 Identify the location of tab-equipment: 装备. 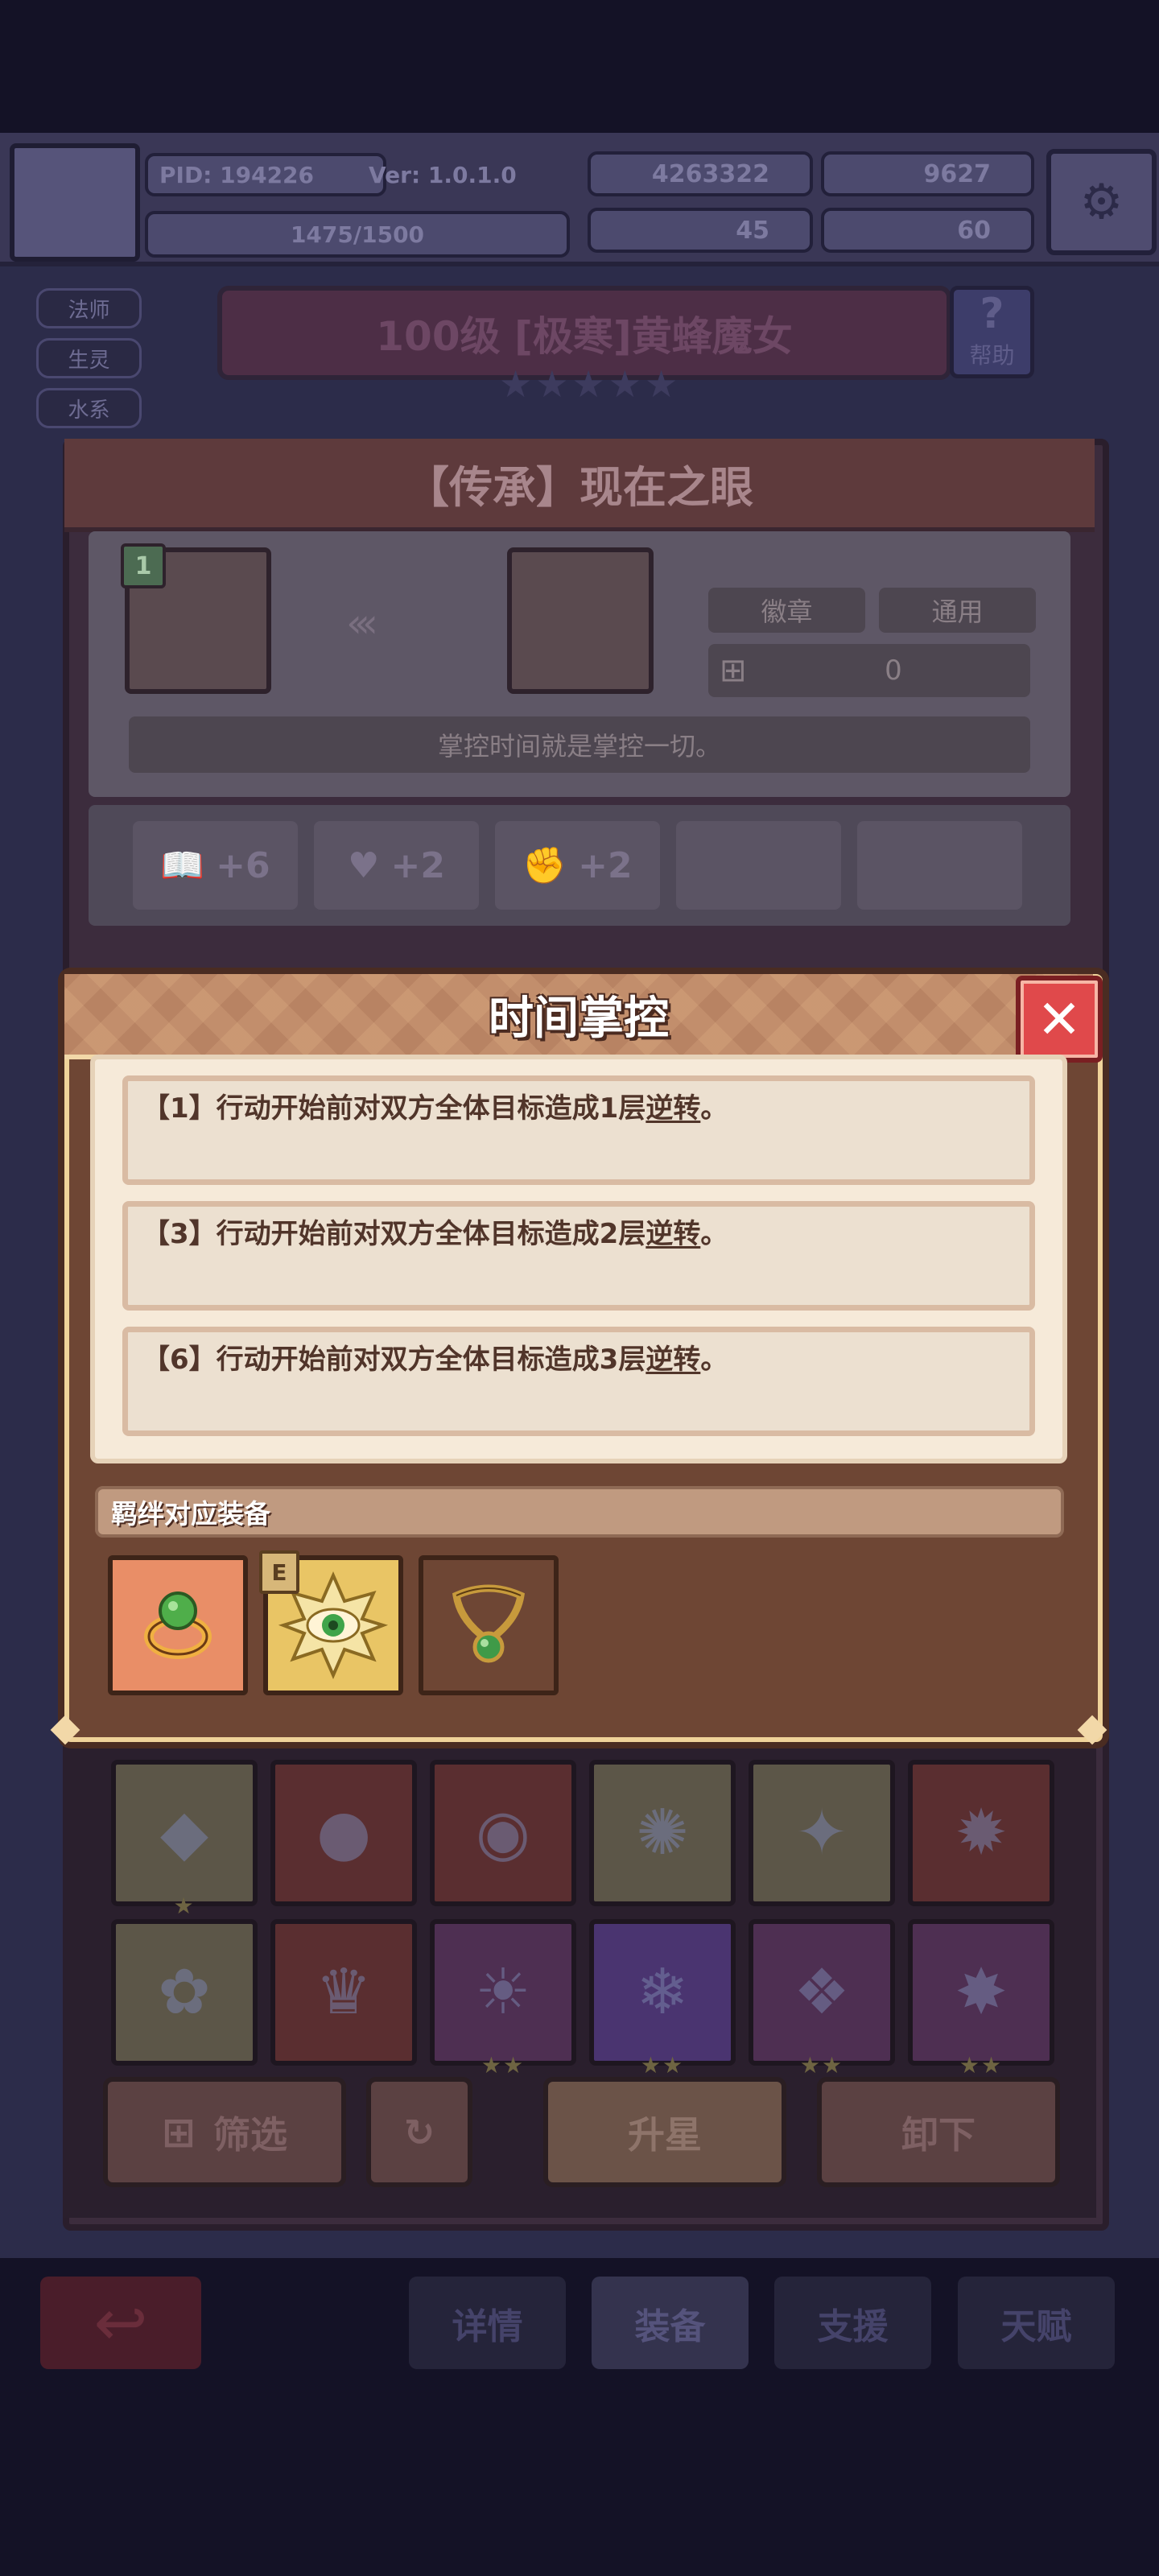
(670, 2323).